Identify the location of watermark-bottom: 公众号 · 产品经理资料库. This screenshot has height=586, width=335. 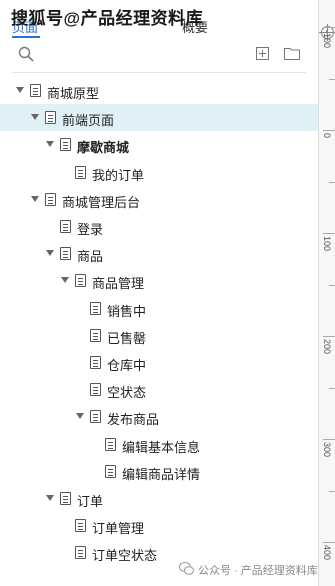
(248, 570).